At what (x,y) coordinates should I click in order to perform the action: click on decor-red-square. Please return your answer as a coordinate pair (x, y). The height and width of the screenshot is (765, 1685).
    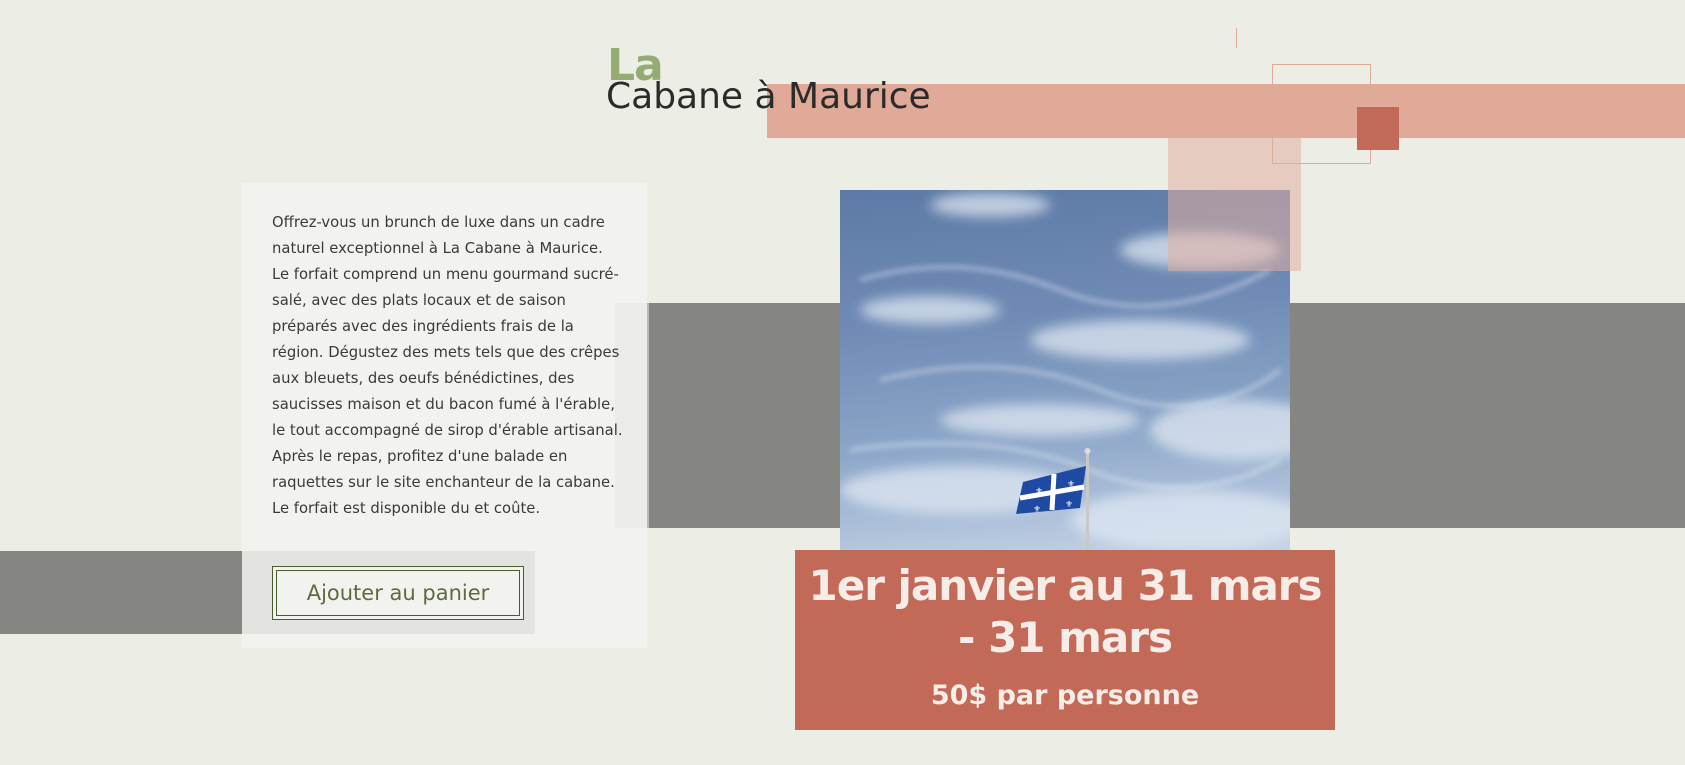
    Looking at the image, I should click on (1378, 128).